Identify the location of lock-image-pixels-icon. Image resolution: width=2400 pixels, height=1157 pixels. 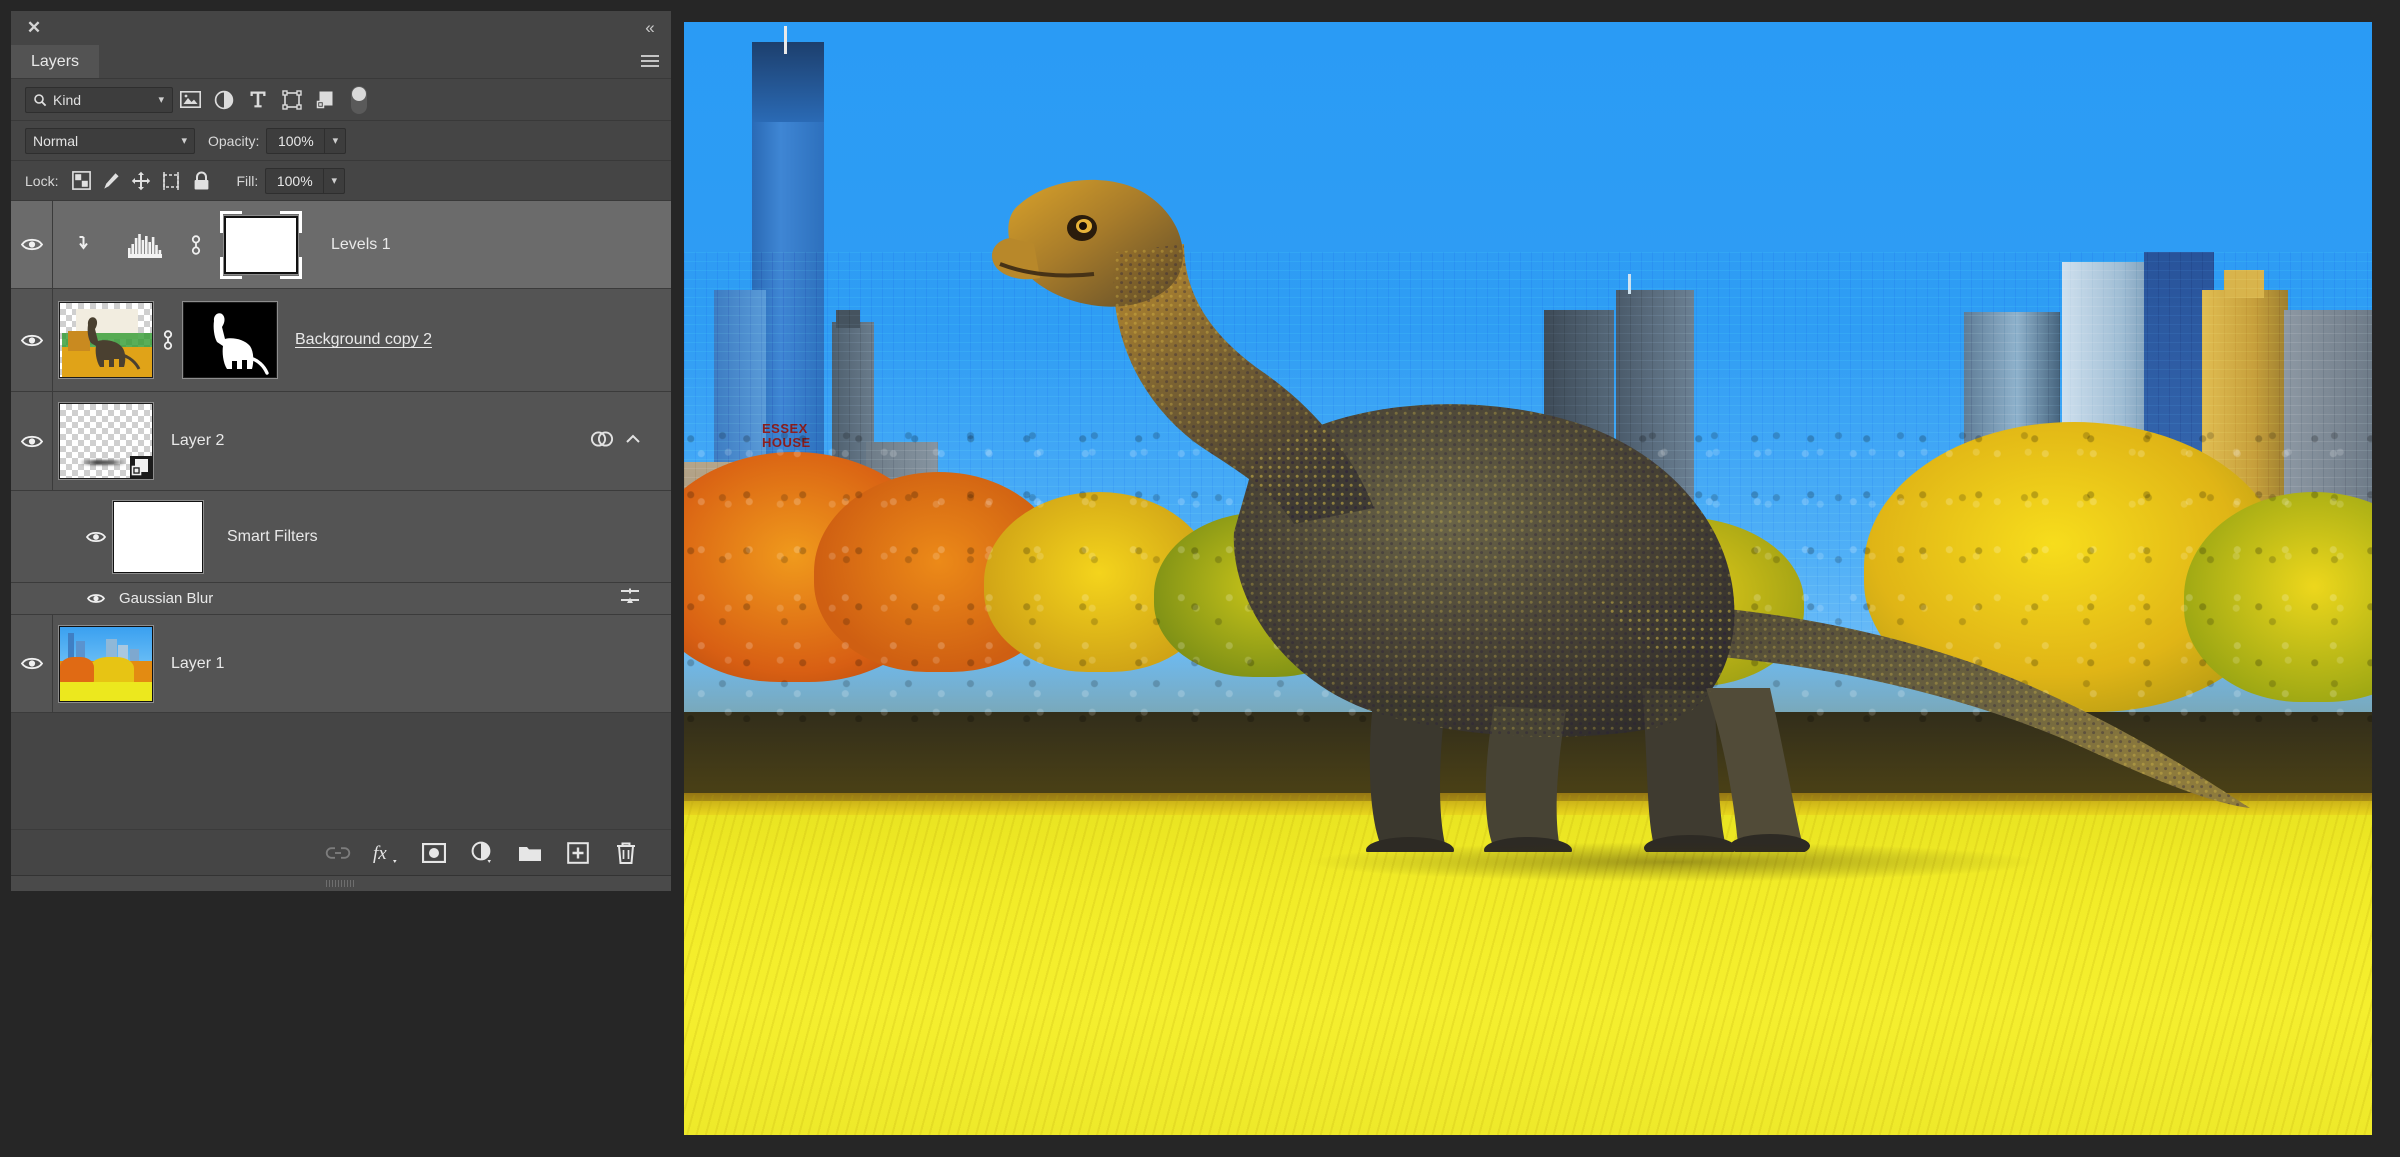
(111, 181).